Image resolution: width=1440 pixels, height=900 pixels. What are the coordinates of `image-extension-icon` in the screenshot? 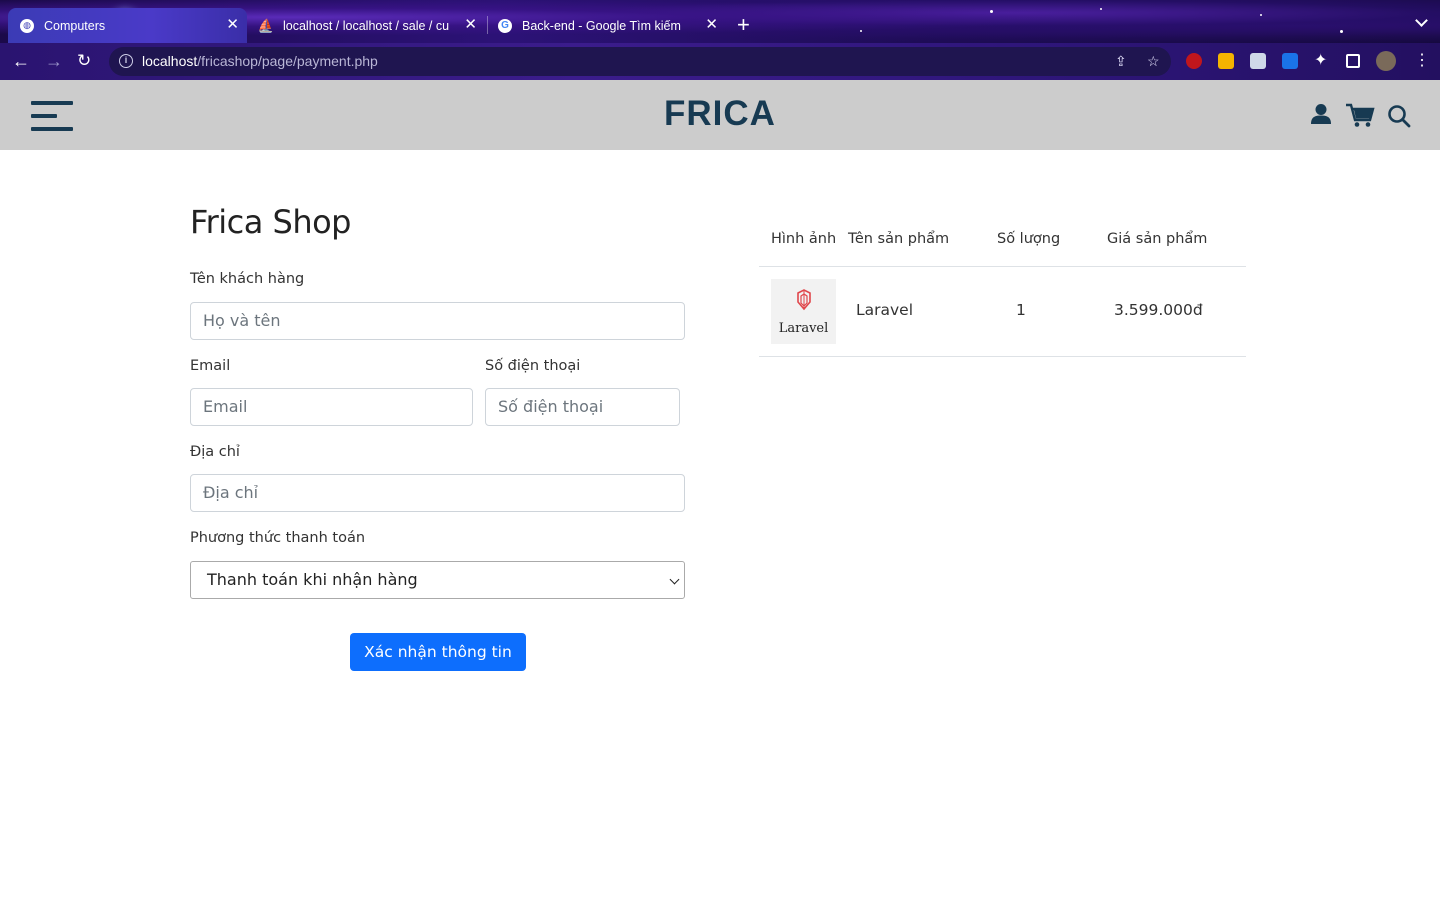 It's located at (1258, 61).